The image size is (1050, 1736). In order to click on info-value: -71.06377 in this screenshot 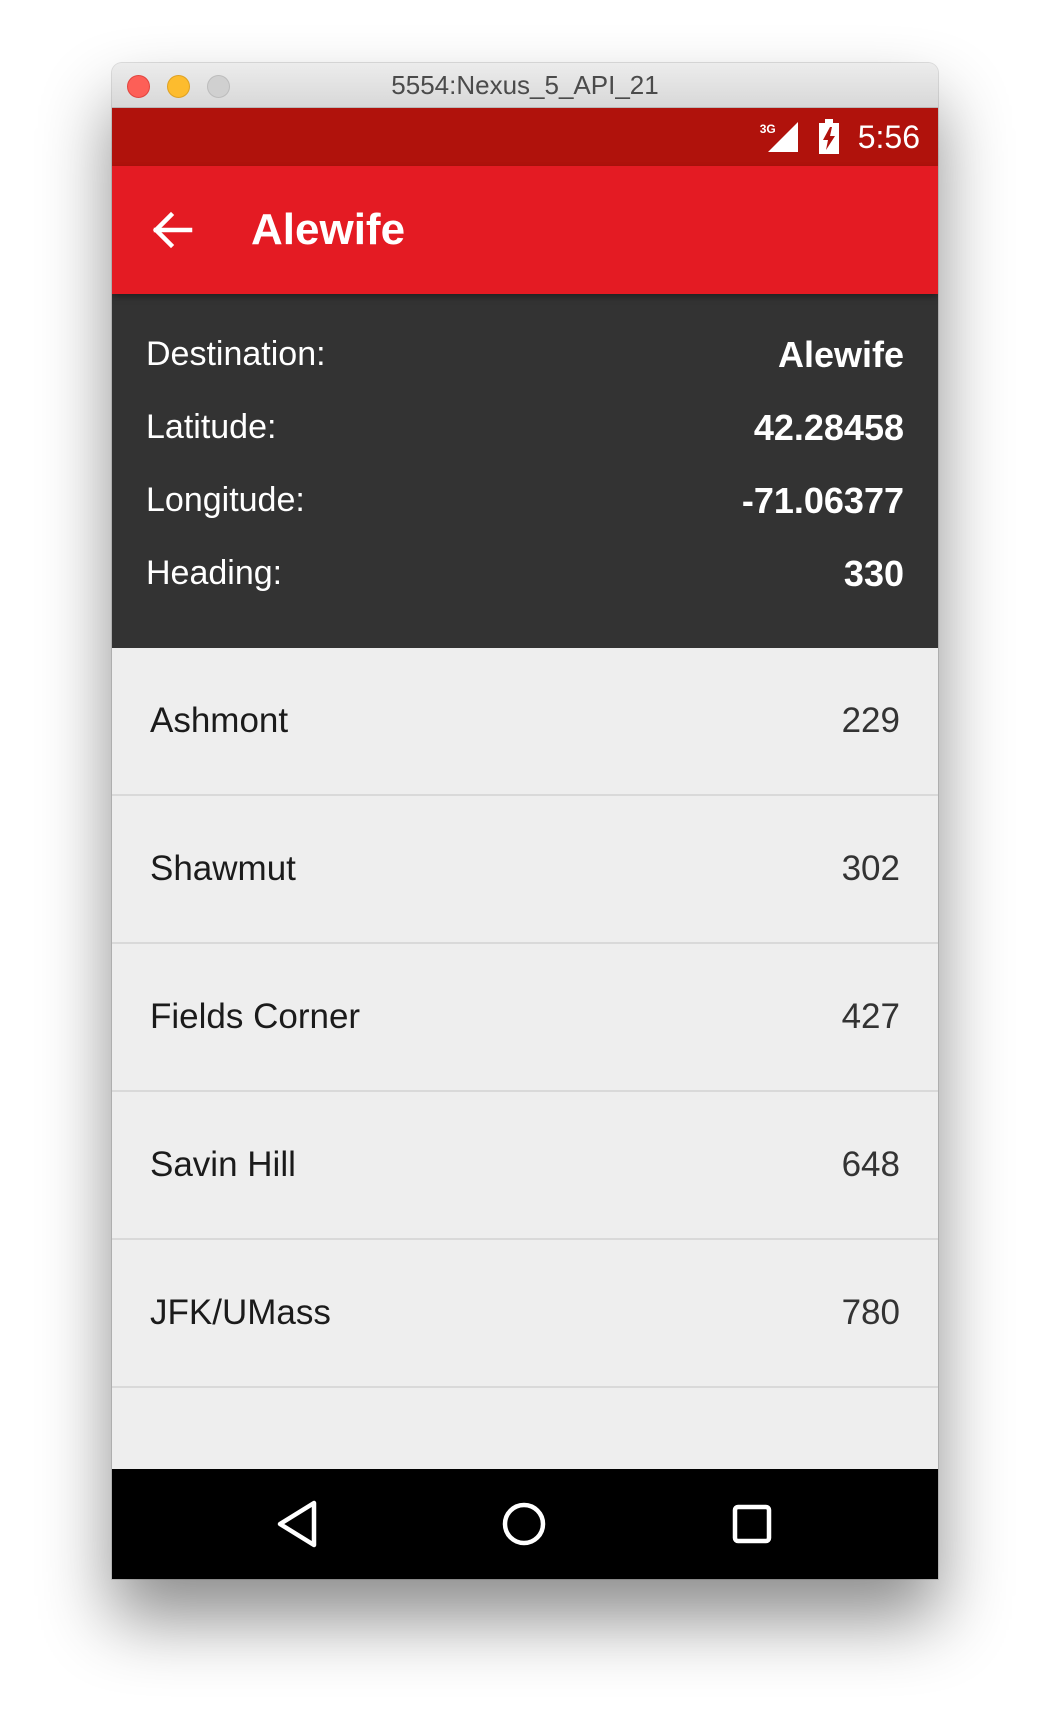, I will do `click(822, 500)`.